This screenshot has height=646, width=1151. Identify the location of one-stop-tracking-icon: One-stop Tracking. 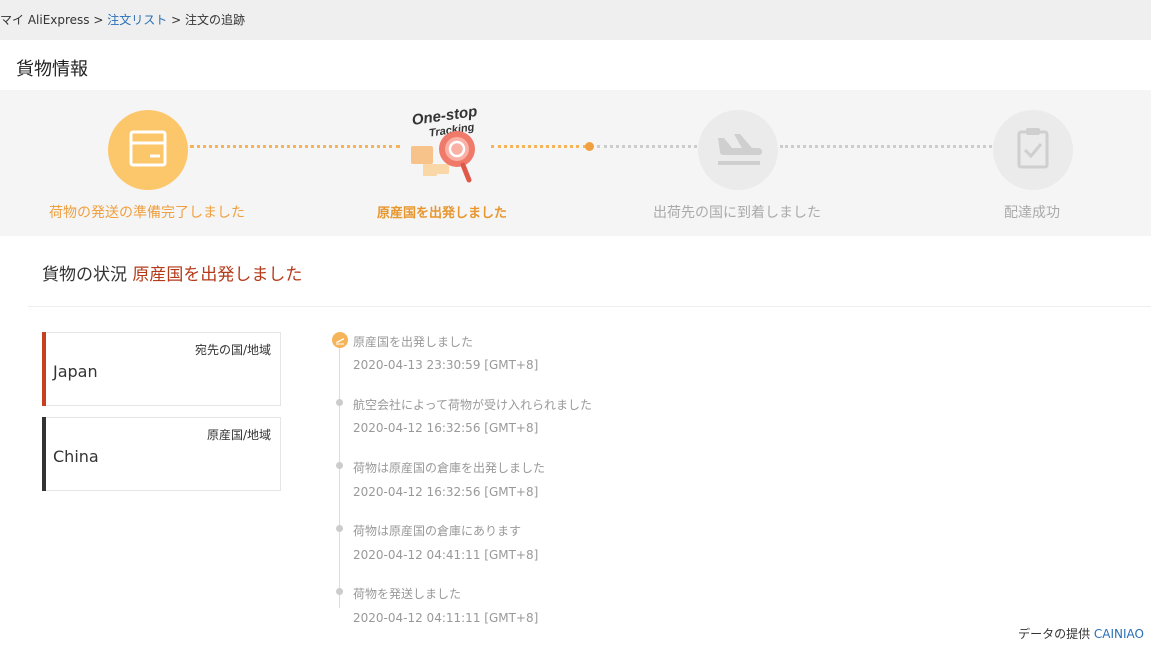
(444, 143).